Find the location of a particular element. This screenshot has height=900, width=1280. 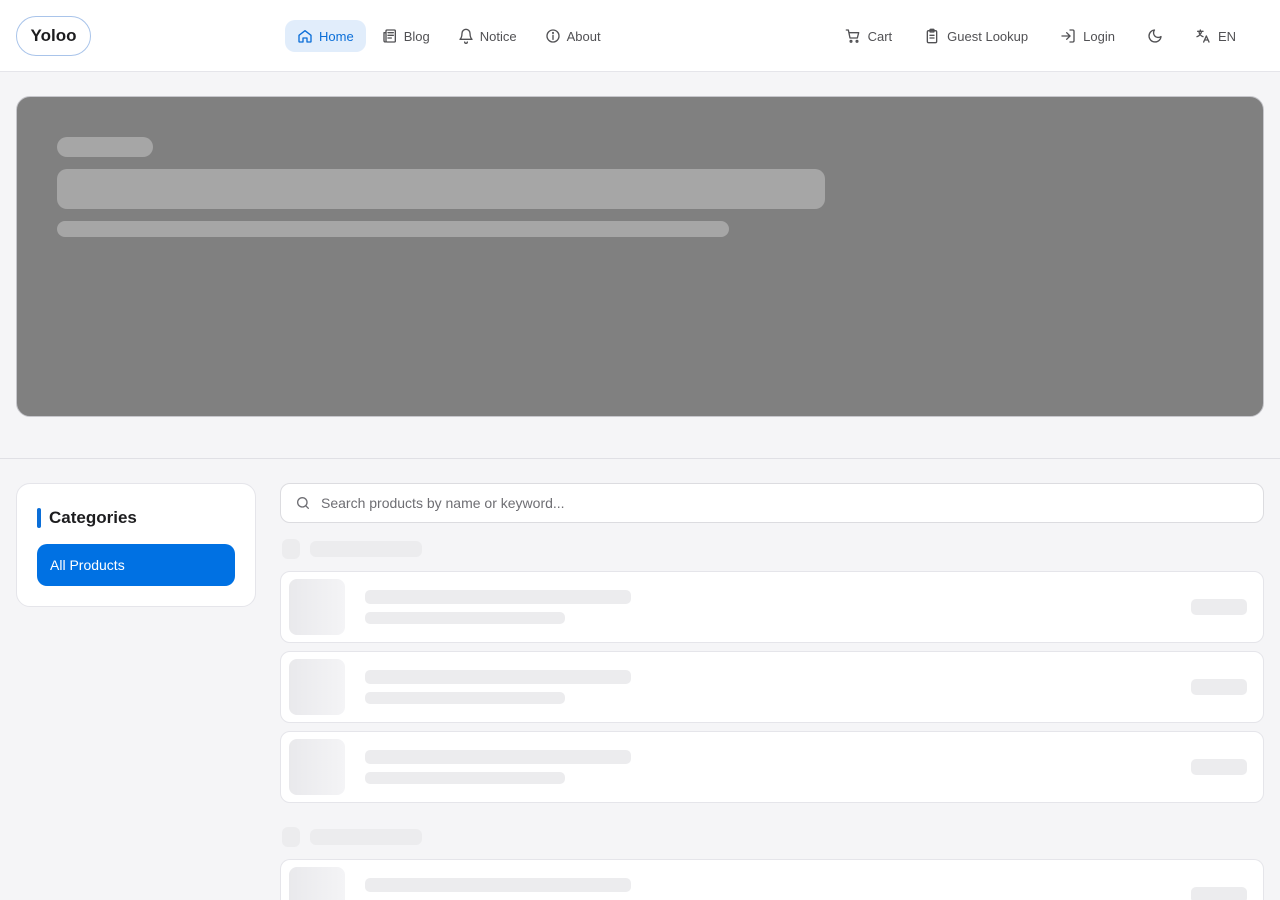

nav-about: About is located at coordinates (573, 36).